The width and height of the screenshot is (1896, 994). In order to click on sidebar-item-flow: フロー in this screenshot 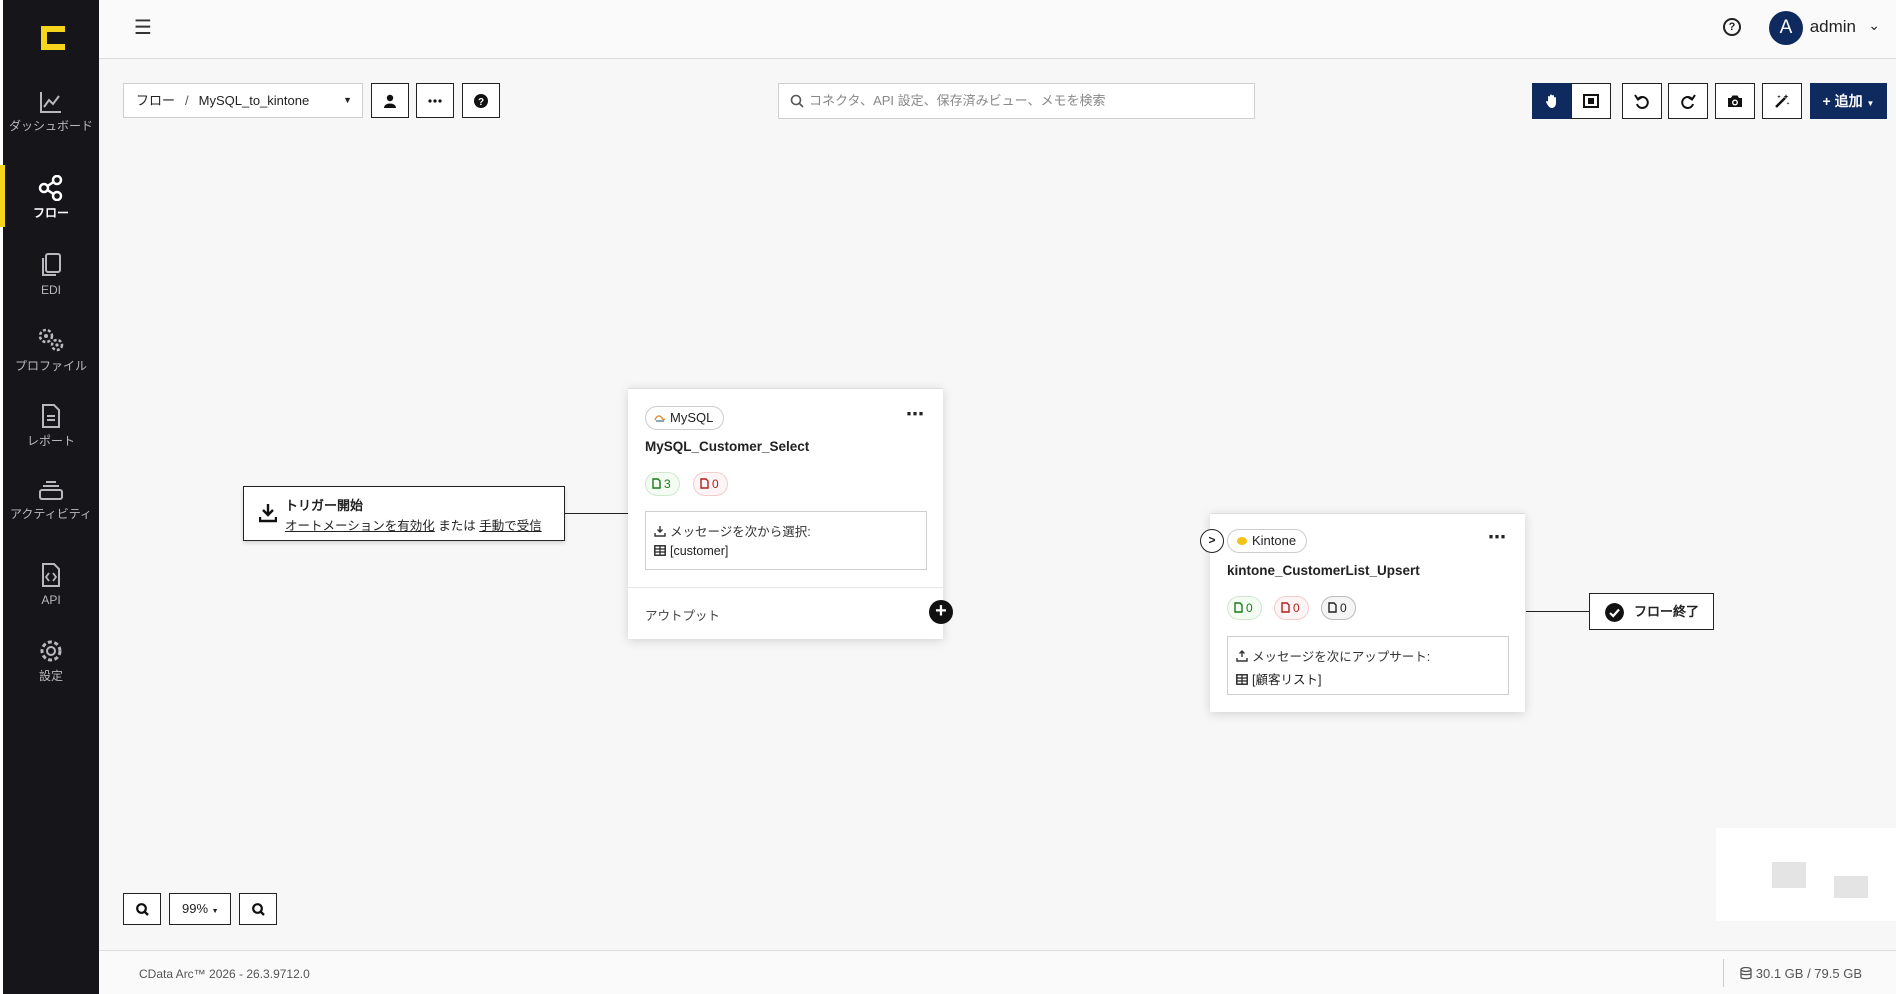, I will do `click(49, 196)`.